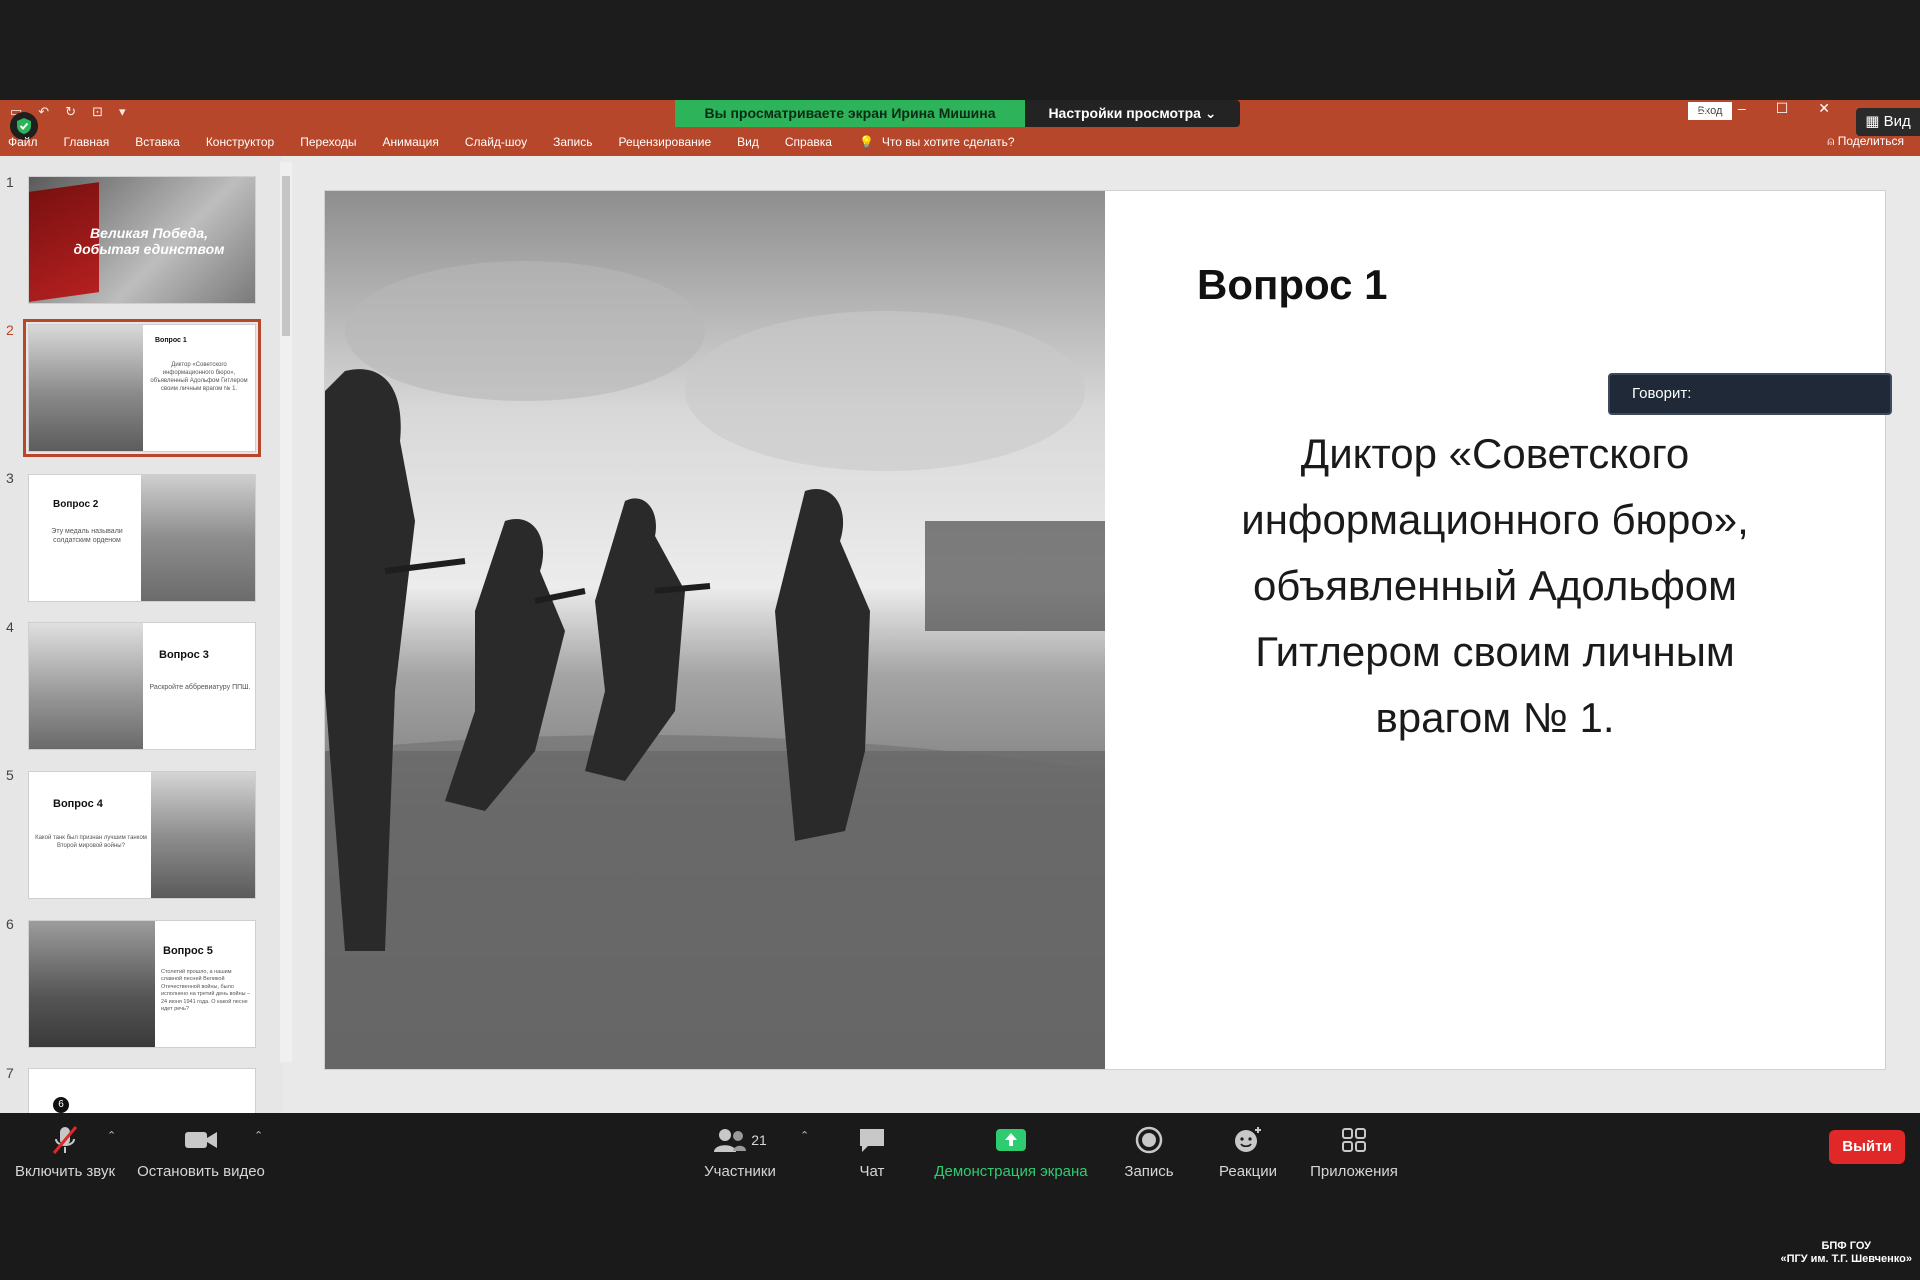  What do you see at coordinates (87, 536) in the screenshot?
I see `thumb-text: Эту медаль называли солдатским орденом` at bounding box center [87, 536].